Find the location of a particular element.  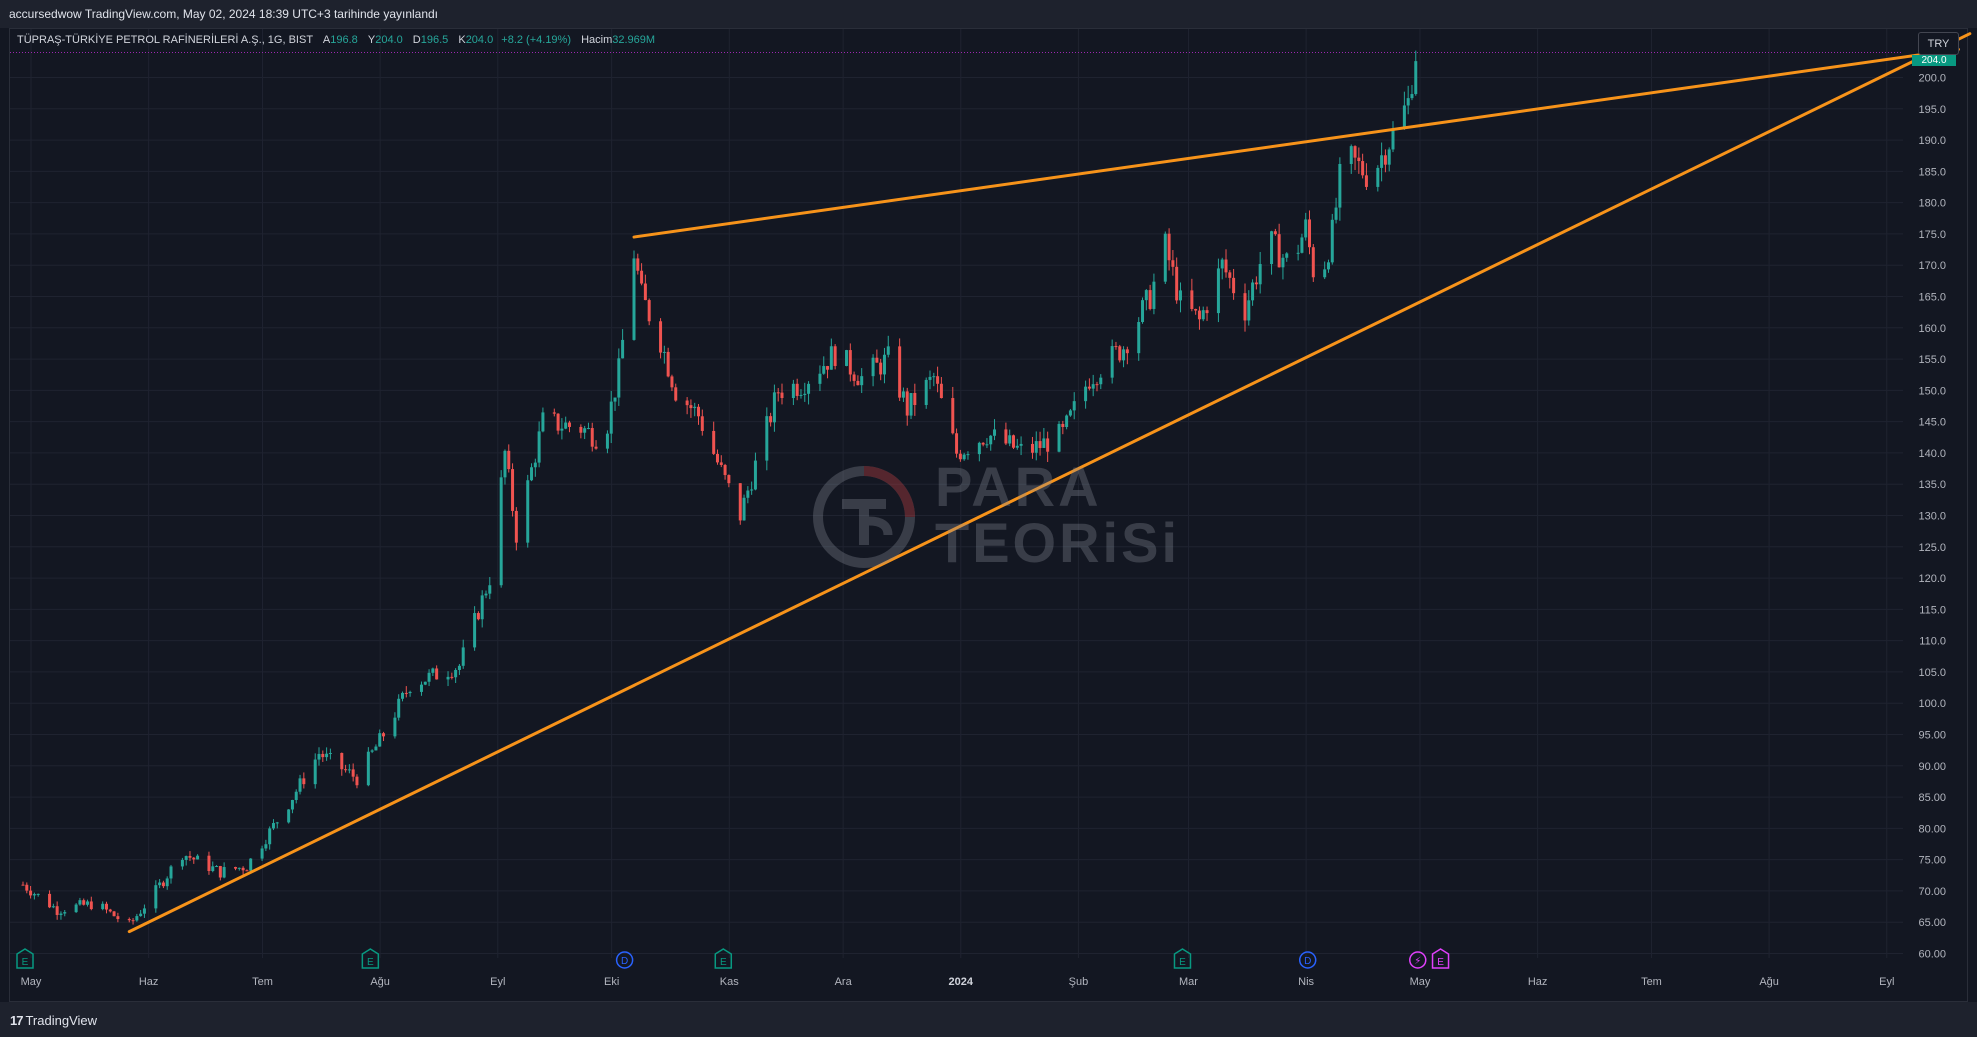

y-tick-label: 130.0 is located at coordinates (1932, 517).